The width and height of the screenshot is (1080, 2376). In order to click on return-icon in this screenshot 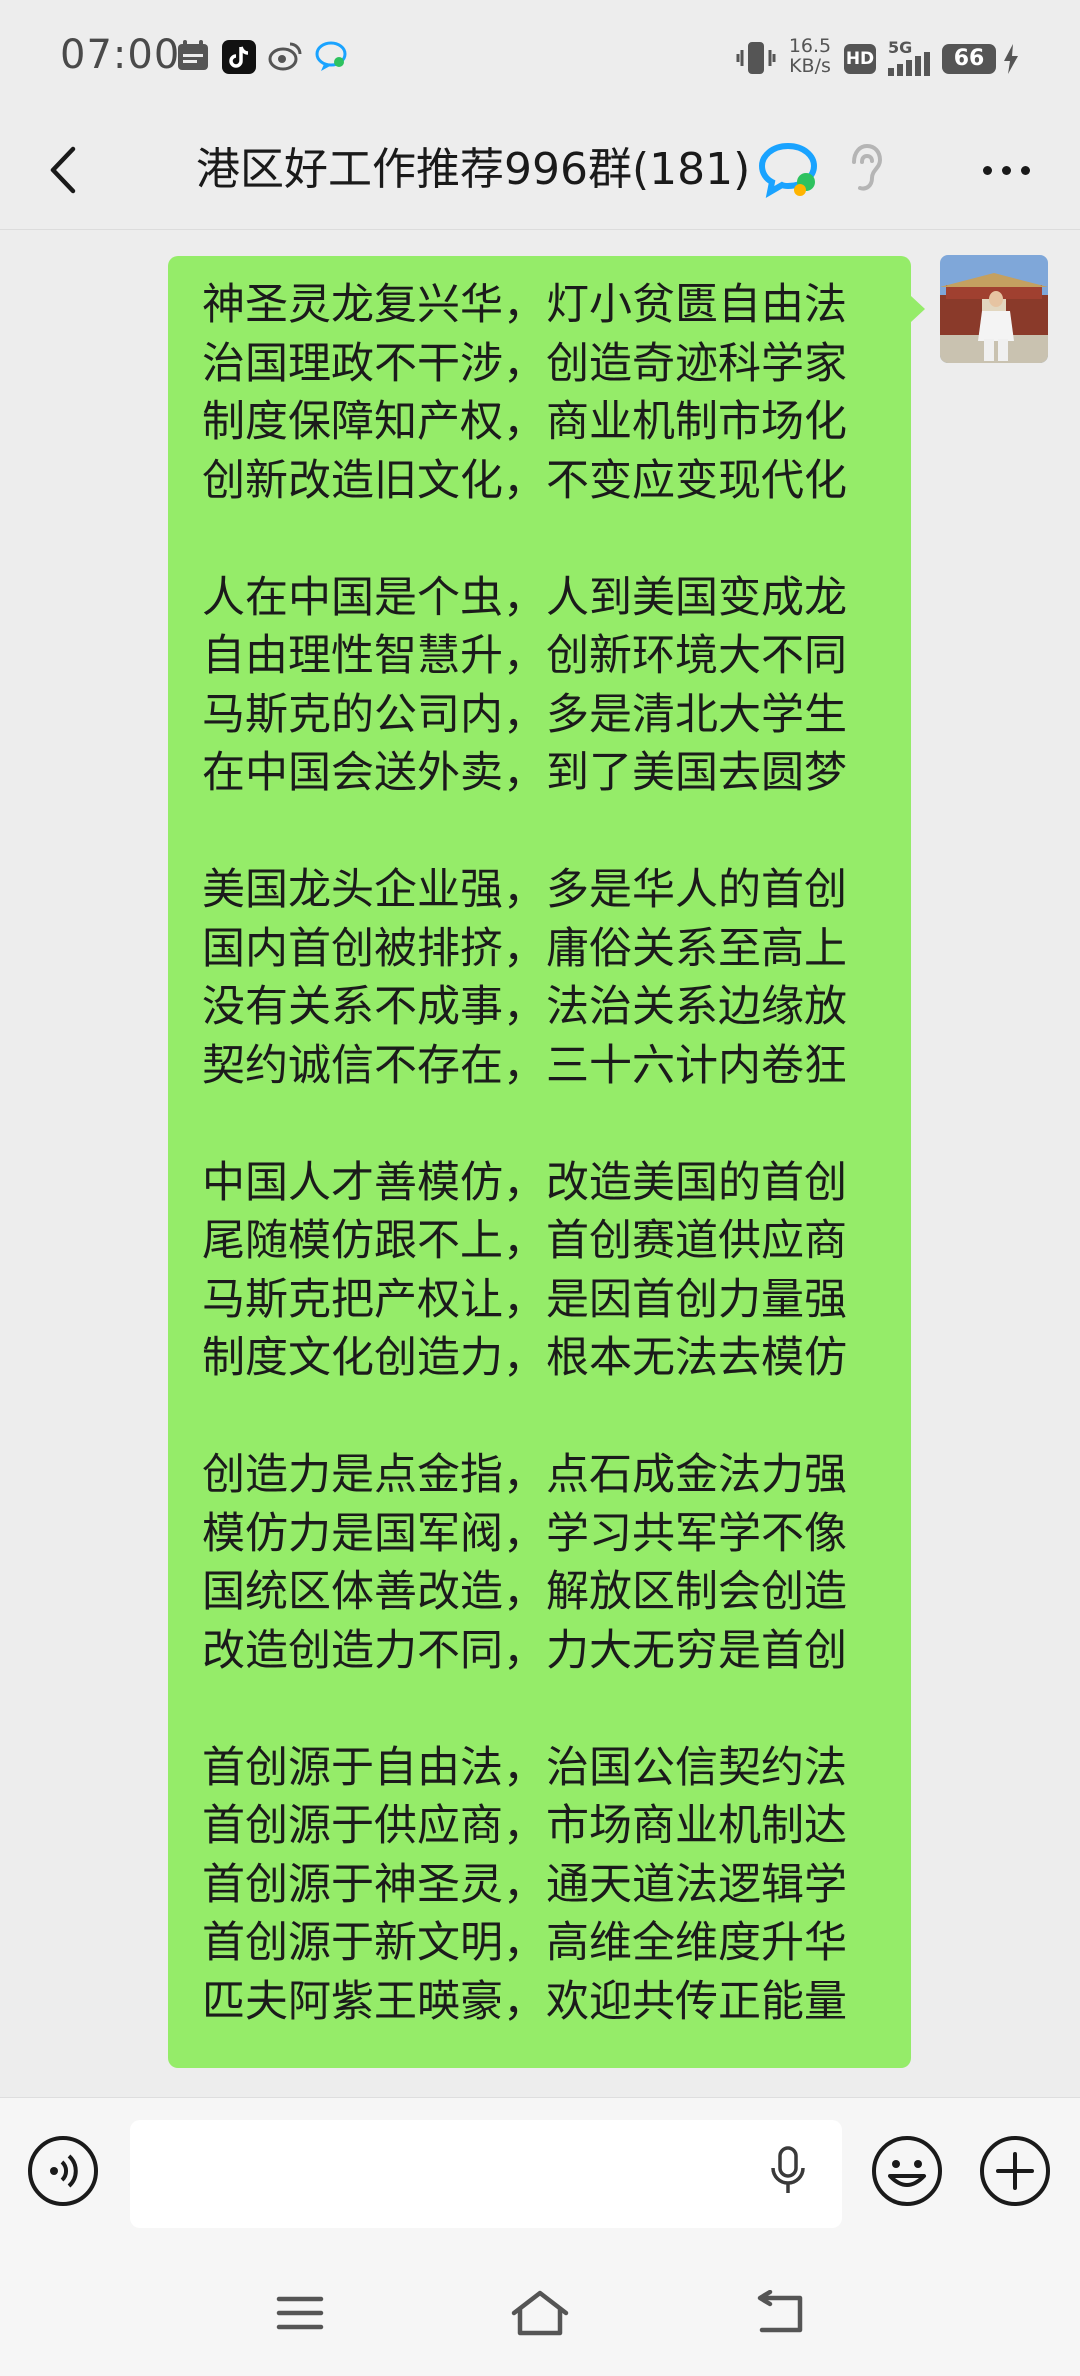, I will do `click(780, 2311)`.